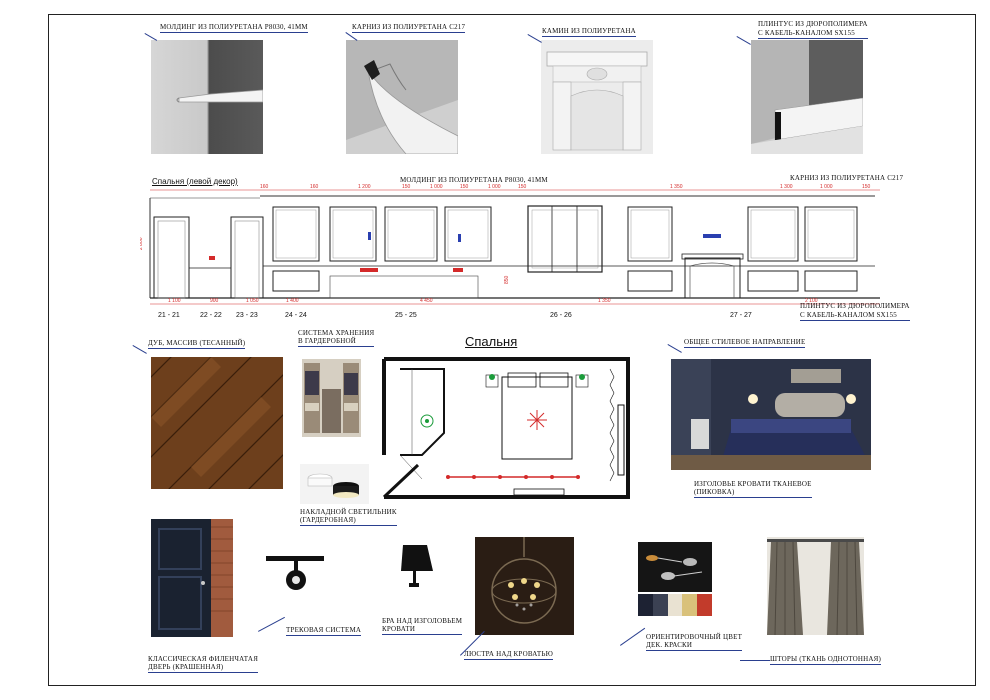 The image size is (990, 700). Describe the element at coordinates (506, 428) in the screenshot. I see `floor-plan` at that location.